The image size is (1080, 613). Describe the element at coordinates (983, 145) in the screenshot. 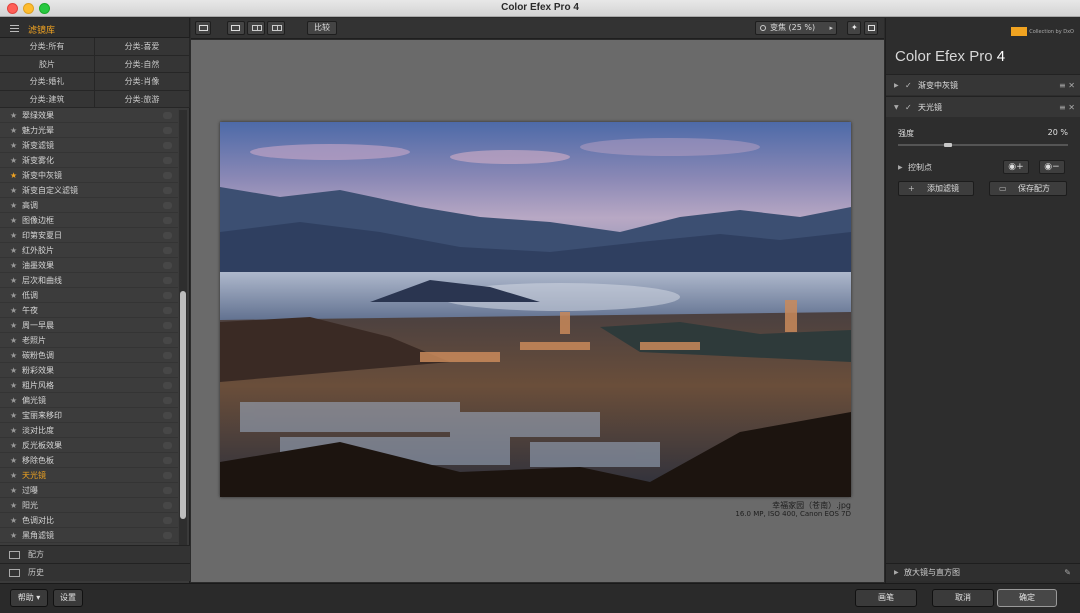

I see `strength-slider` at that location.